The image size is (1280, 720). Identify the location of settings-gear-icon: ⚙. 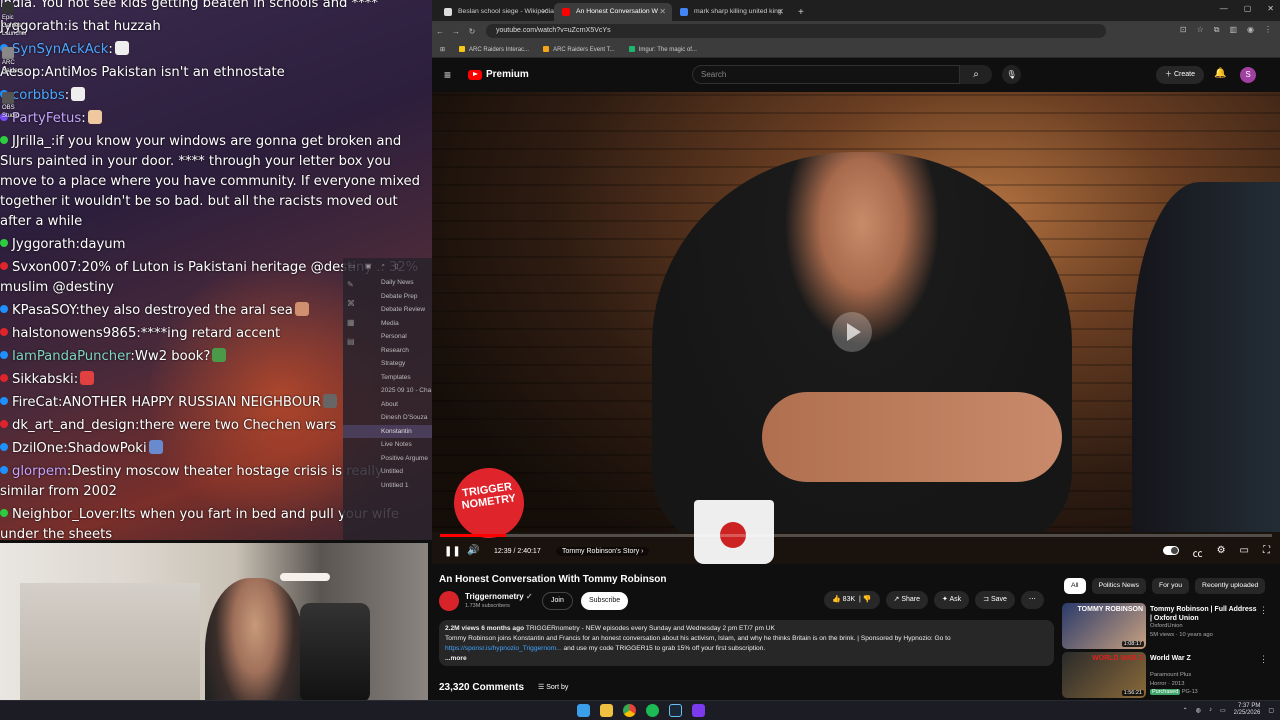
(1221, 552).